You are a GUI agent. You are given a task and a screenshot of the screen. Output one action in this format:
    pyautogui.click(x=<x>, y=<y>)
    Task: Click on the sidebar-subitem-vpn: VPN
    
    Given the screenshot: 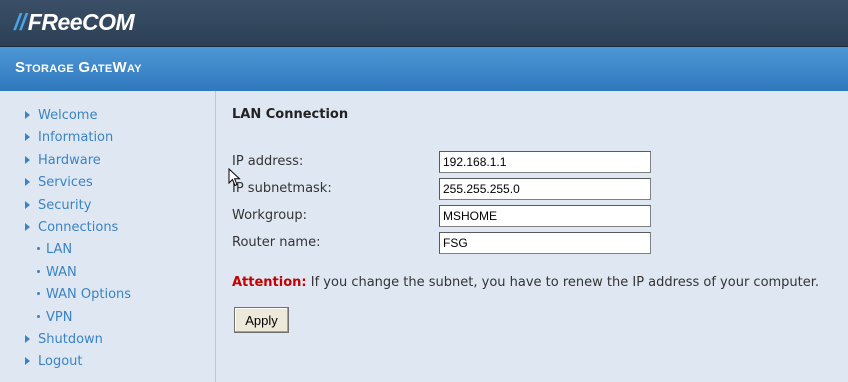 What is the action you would take?
    pyautogui.click(x=78, y=318)
    